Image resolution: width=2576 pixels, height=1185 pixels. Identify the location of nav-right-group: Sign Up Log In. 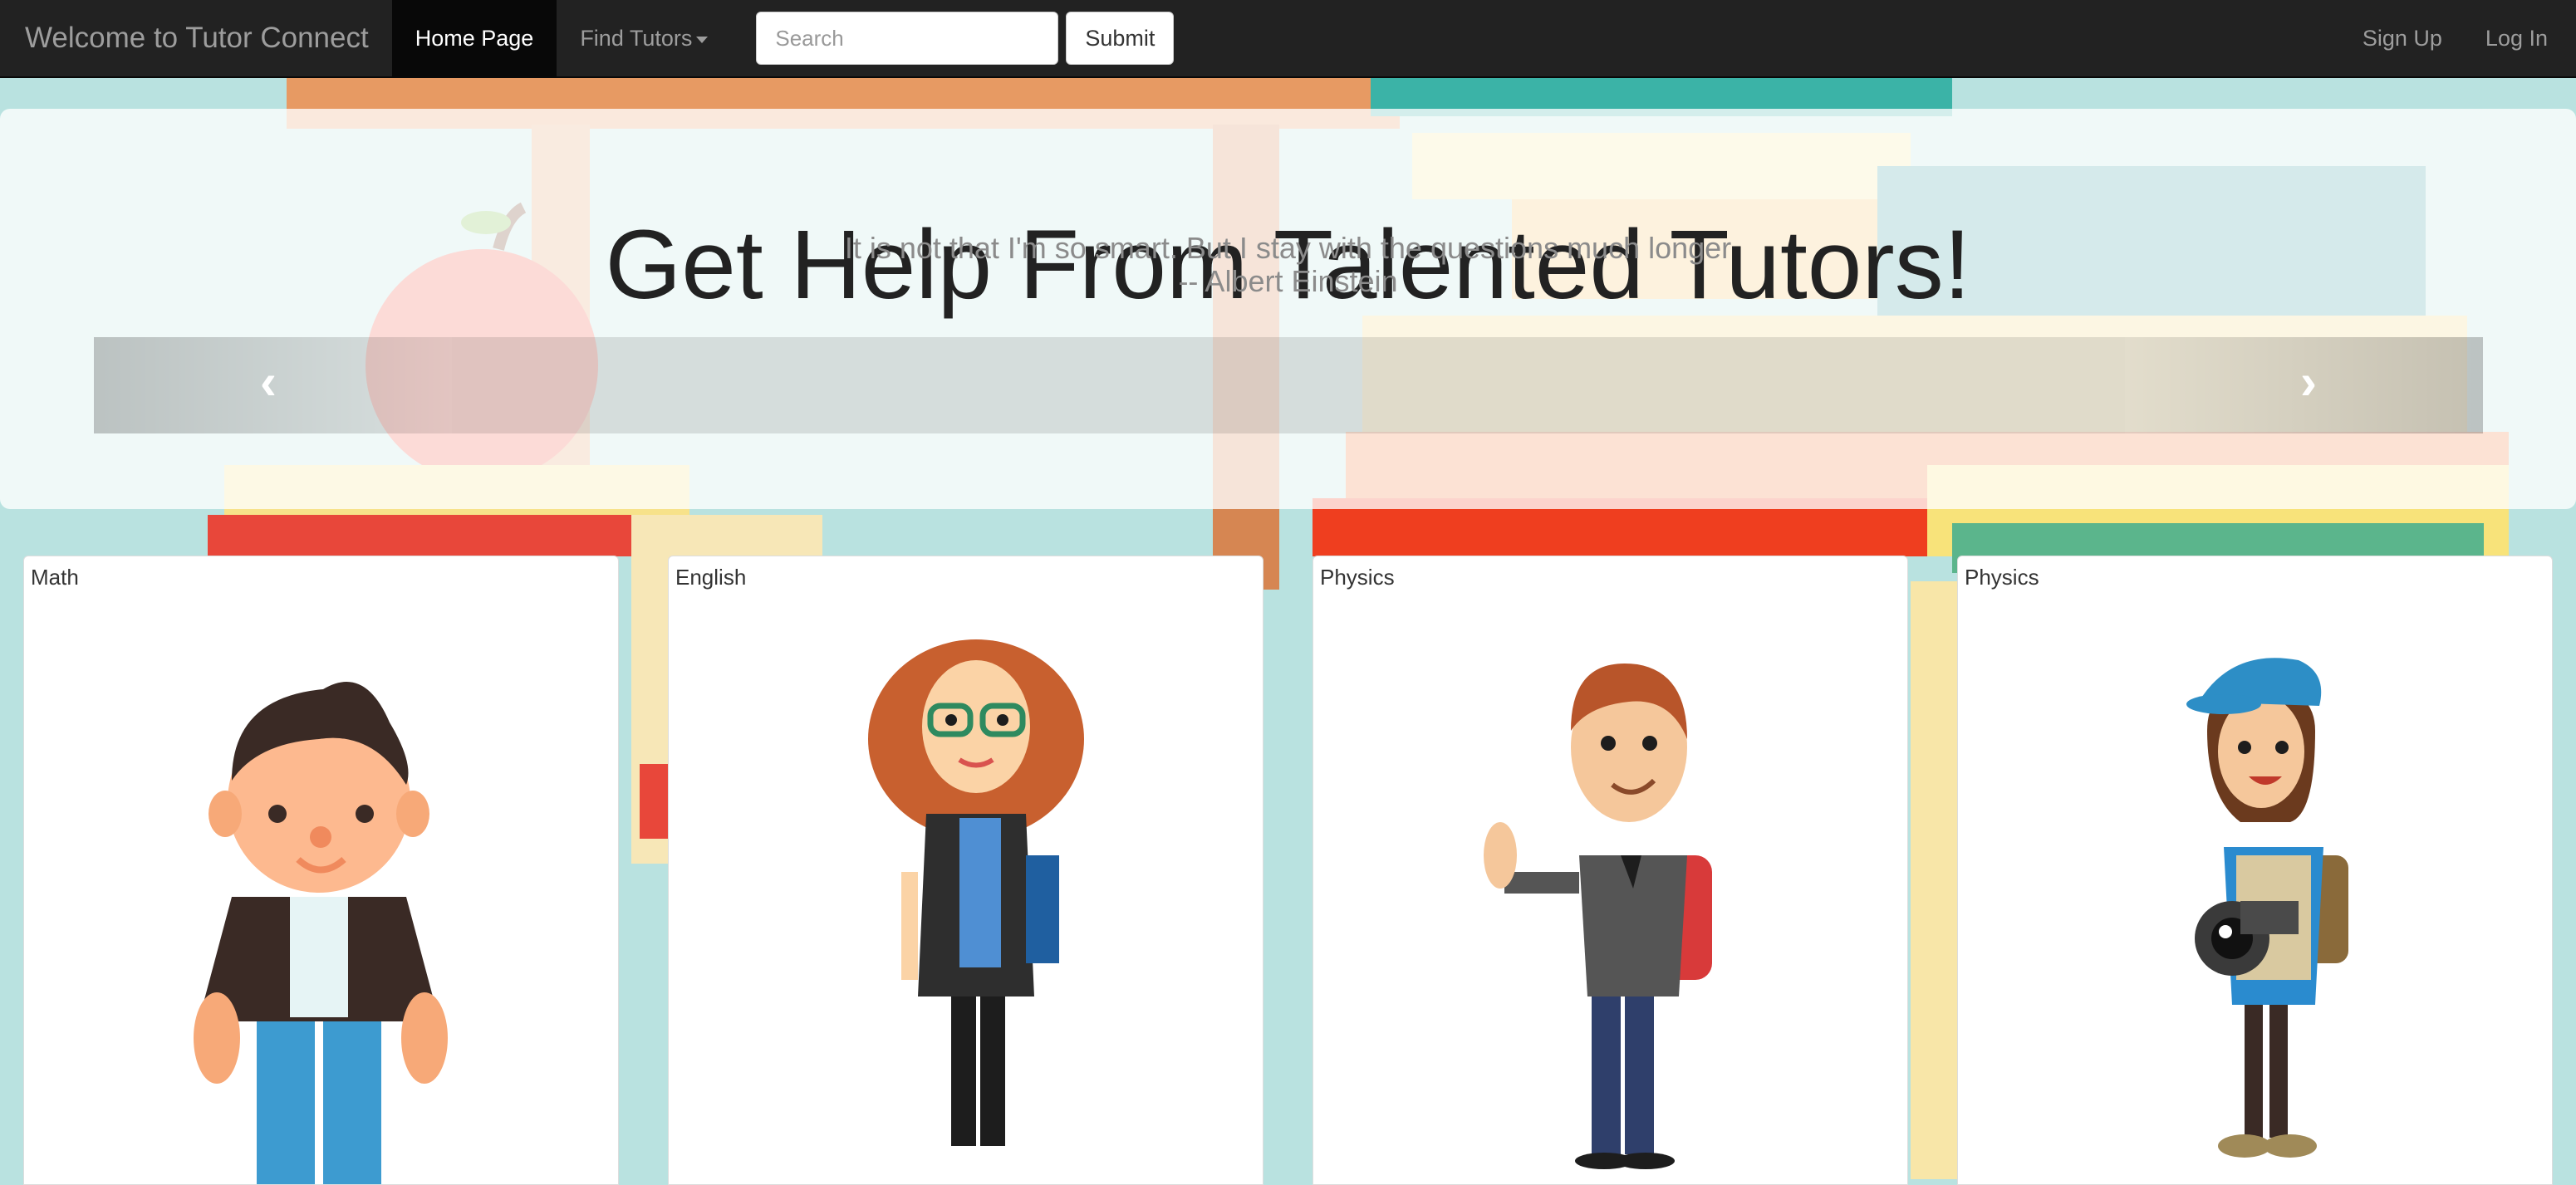
(2458, 38).